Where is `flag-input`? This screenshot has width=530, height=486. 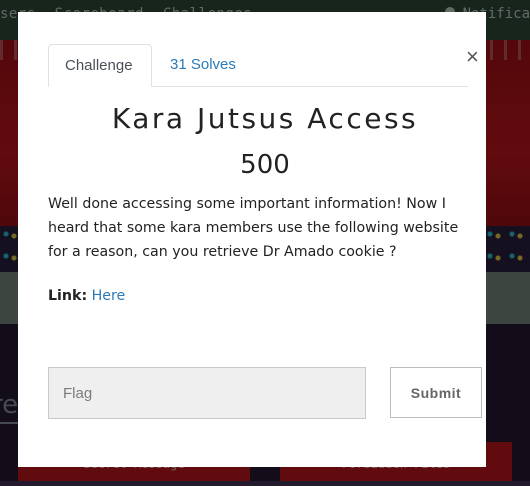
flag-input is located at coordinates (207, 393).